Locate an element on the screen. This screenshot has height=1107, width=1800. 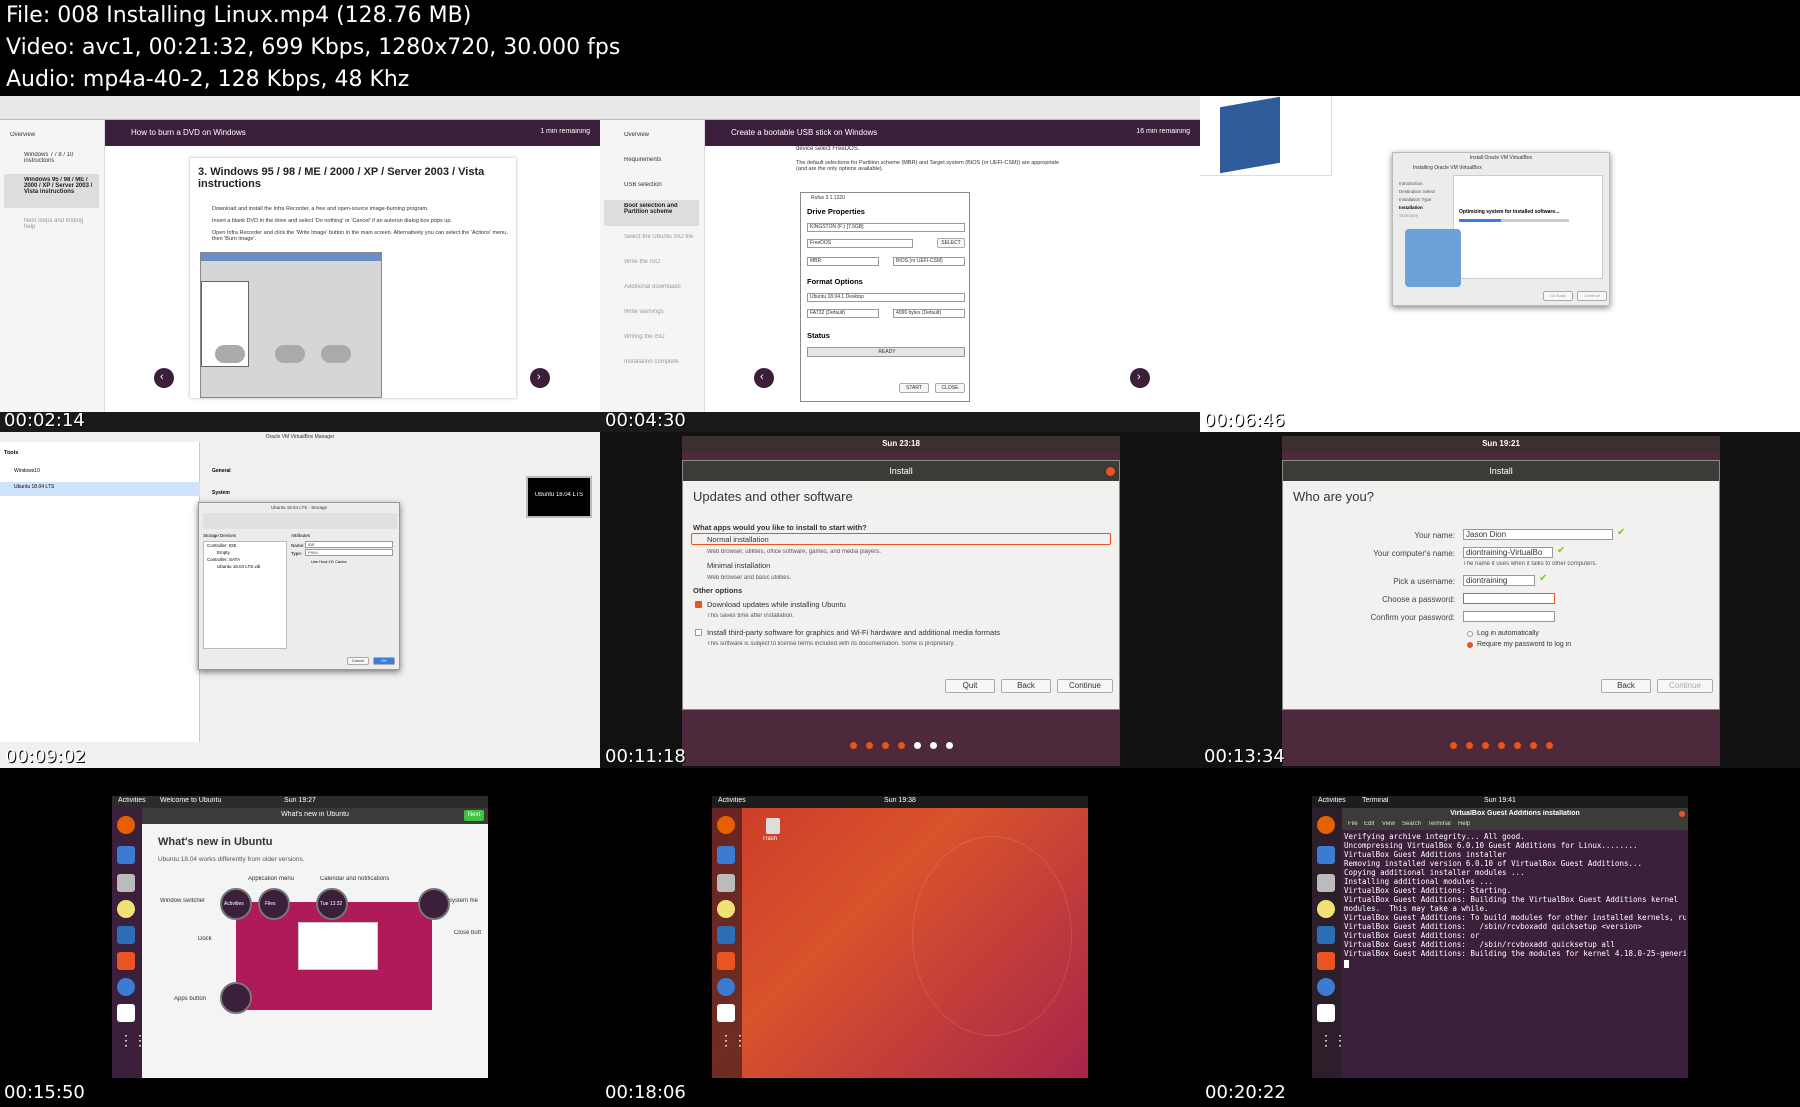
trash-icon is located at coordinates (773, 826).